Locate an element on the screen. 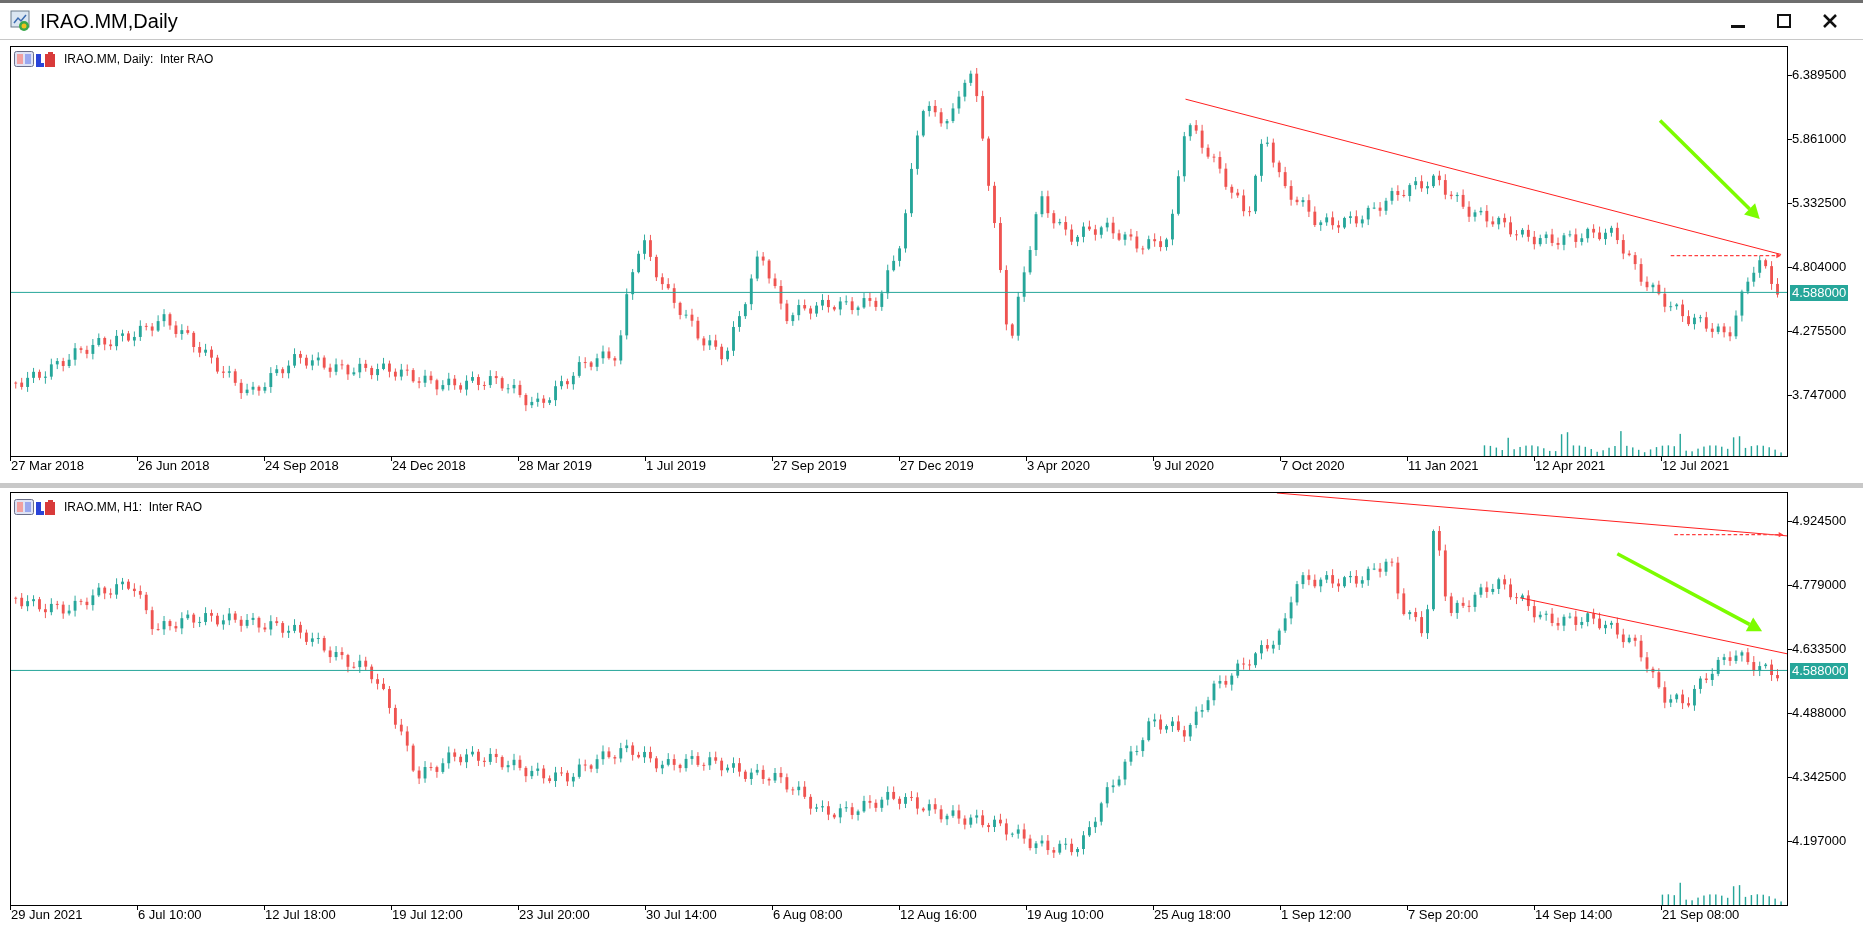 The width and height of the screenshot is (1863, 936). chart-header: IRAO.MM, H1: Inter RAO is located at coordinates (133, 507).